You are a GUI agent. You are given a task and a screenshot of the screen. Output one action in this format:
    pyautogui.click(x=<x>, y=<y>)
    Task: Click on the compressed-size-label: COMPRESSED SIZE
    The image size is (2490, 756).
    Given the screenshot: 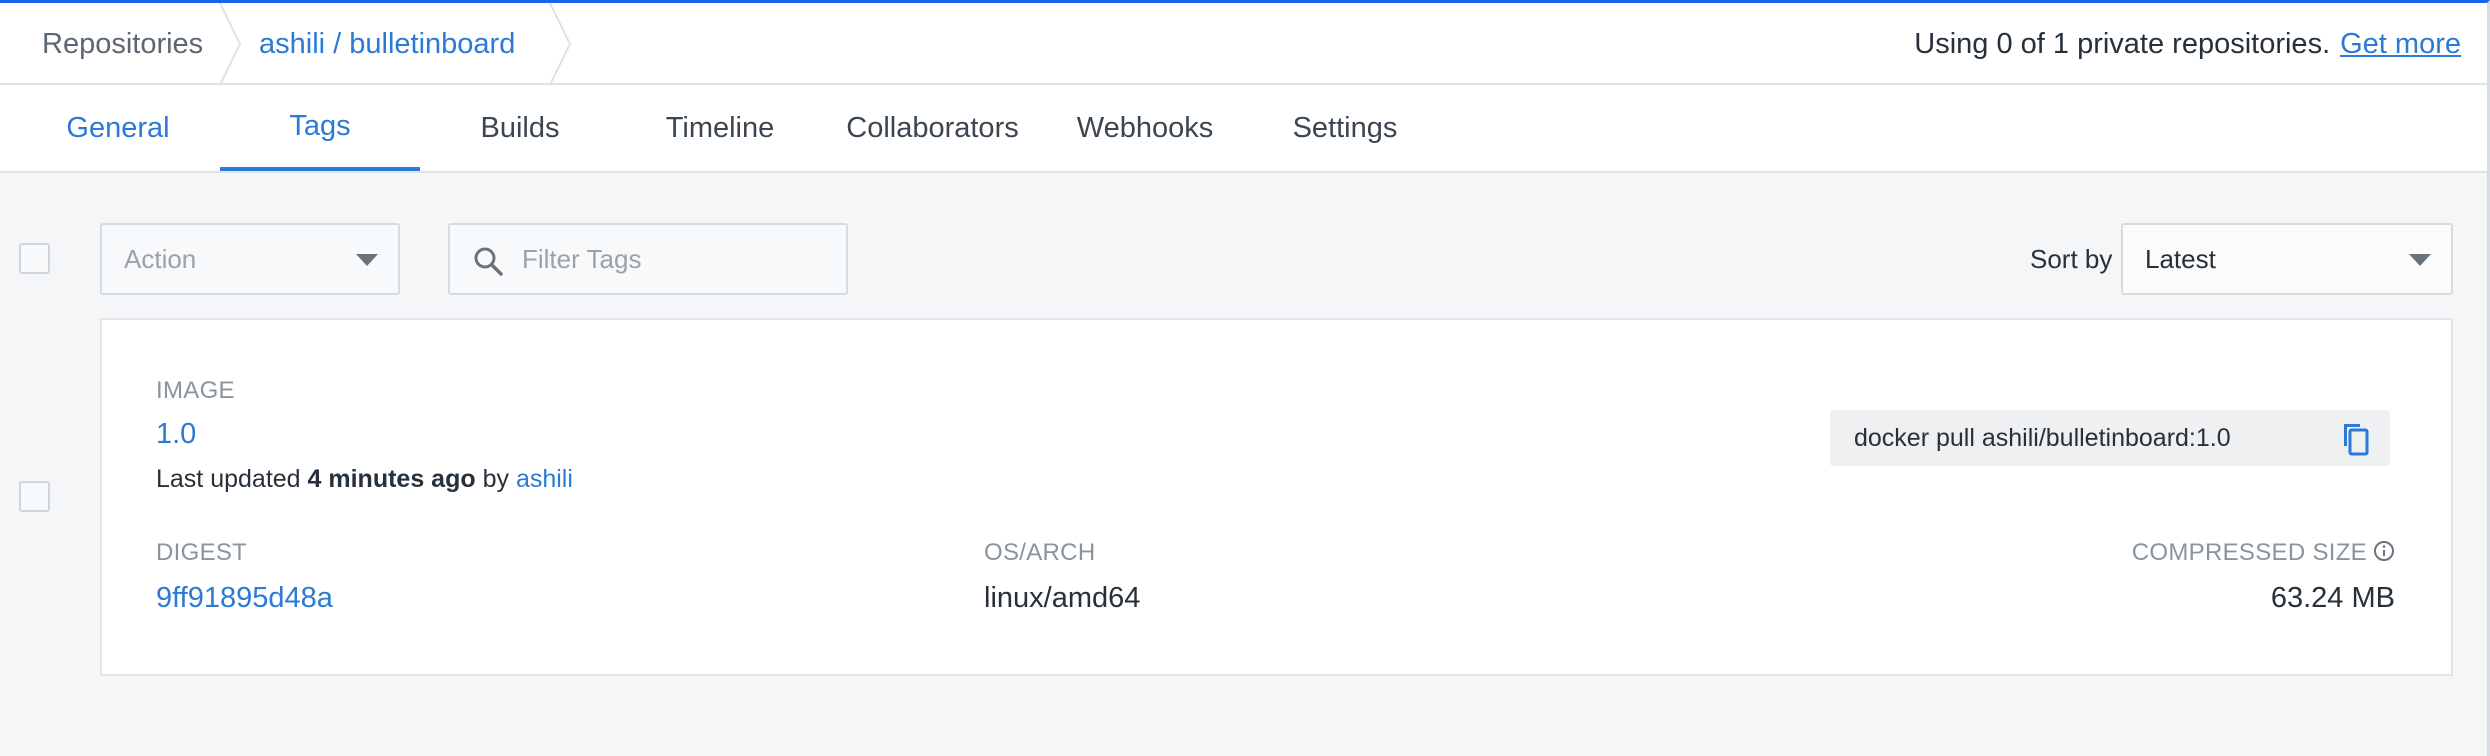 What is the action you would take?
    pyautogui.click(x=2249, y=552)
    